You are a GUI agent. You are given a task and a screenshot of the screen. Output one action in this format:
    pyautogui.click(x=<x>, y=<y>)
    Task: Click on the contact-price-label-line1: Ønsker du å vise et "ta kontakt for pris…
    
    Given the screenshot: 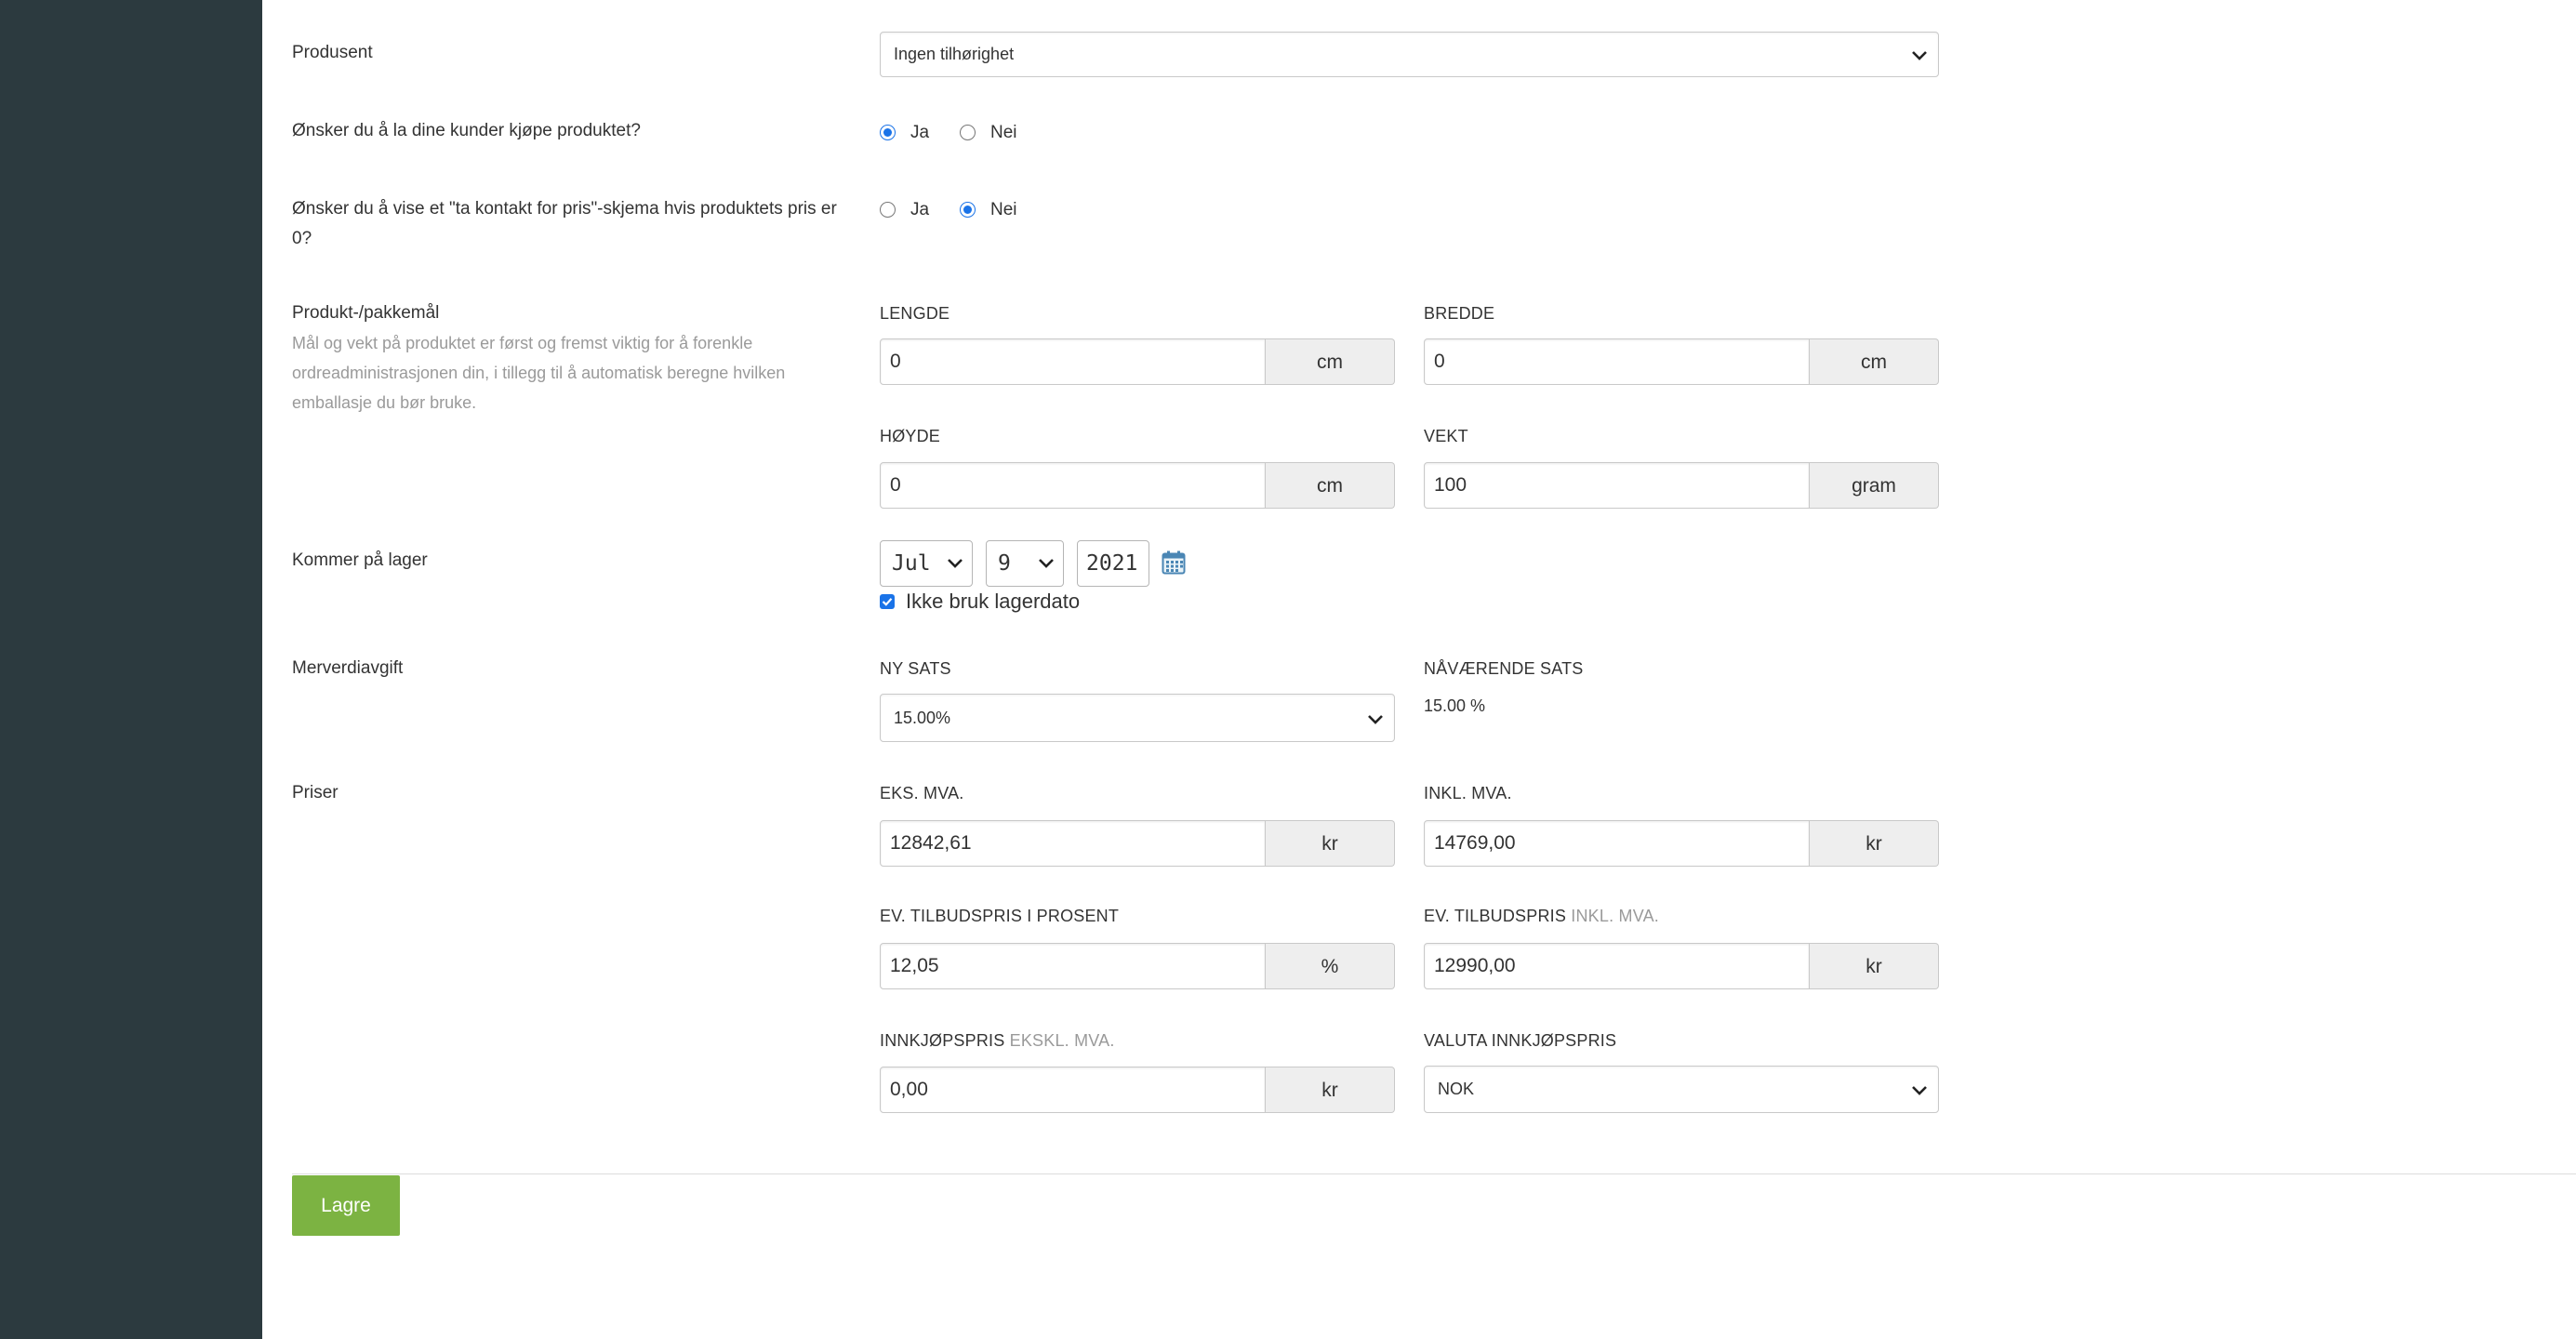 What is the action you would take?
    pyautogui.click(x=564, y=209)
    